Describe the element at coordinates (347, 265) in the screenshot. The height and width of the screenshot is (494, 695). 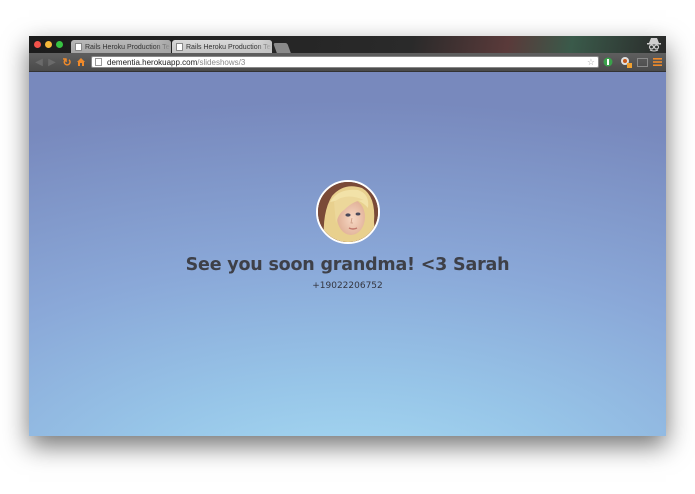
I see `slideshow-message: See you soon grandma! <3 Sarah` at that location.